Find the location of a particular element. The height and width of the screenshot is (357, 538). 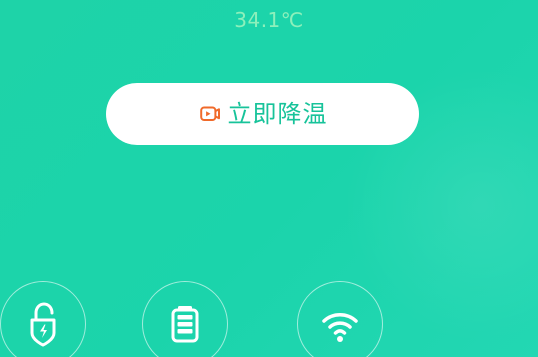

battery-button is located at coordinates (185, 319).